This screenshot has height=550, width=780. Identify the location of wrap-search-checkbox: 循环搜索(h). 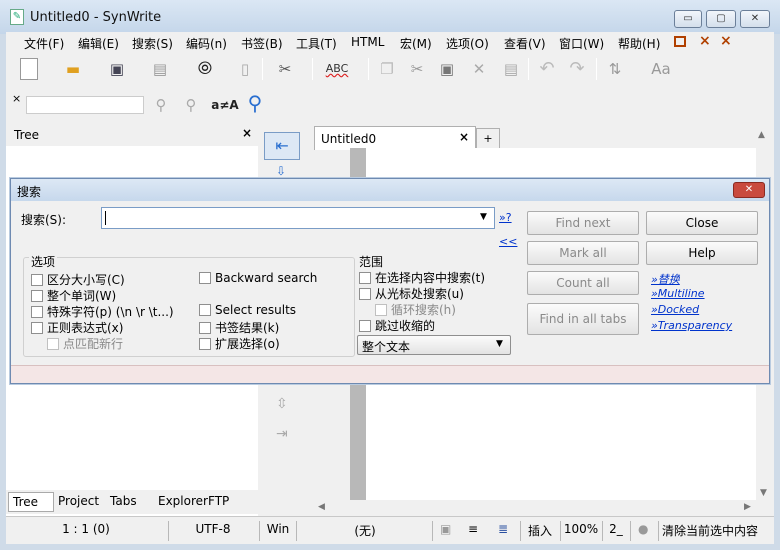
(415, 309).